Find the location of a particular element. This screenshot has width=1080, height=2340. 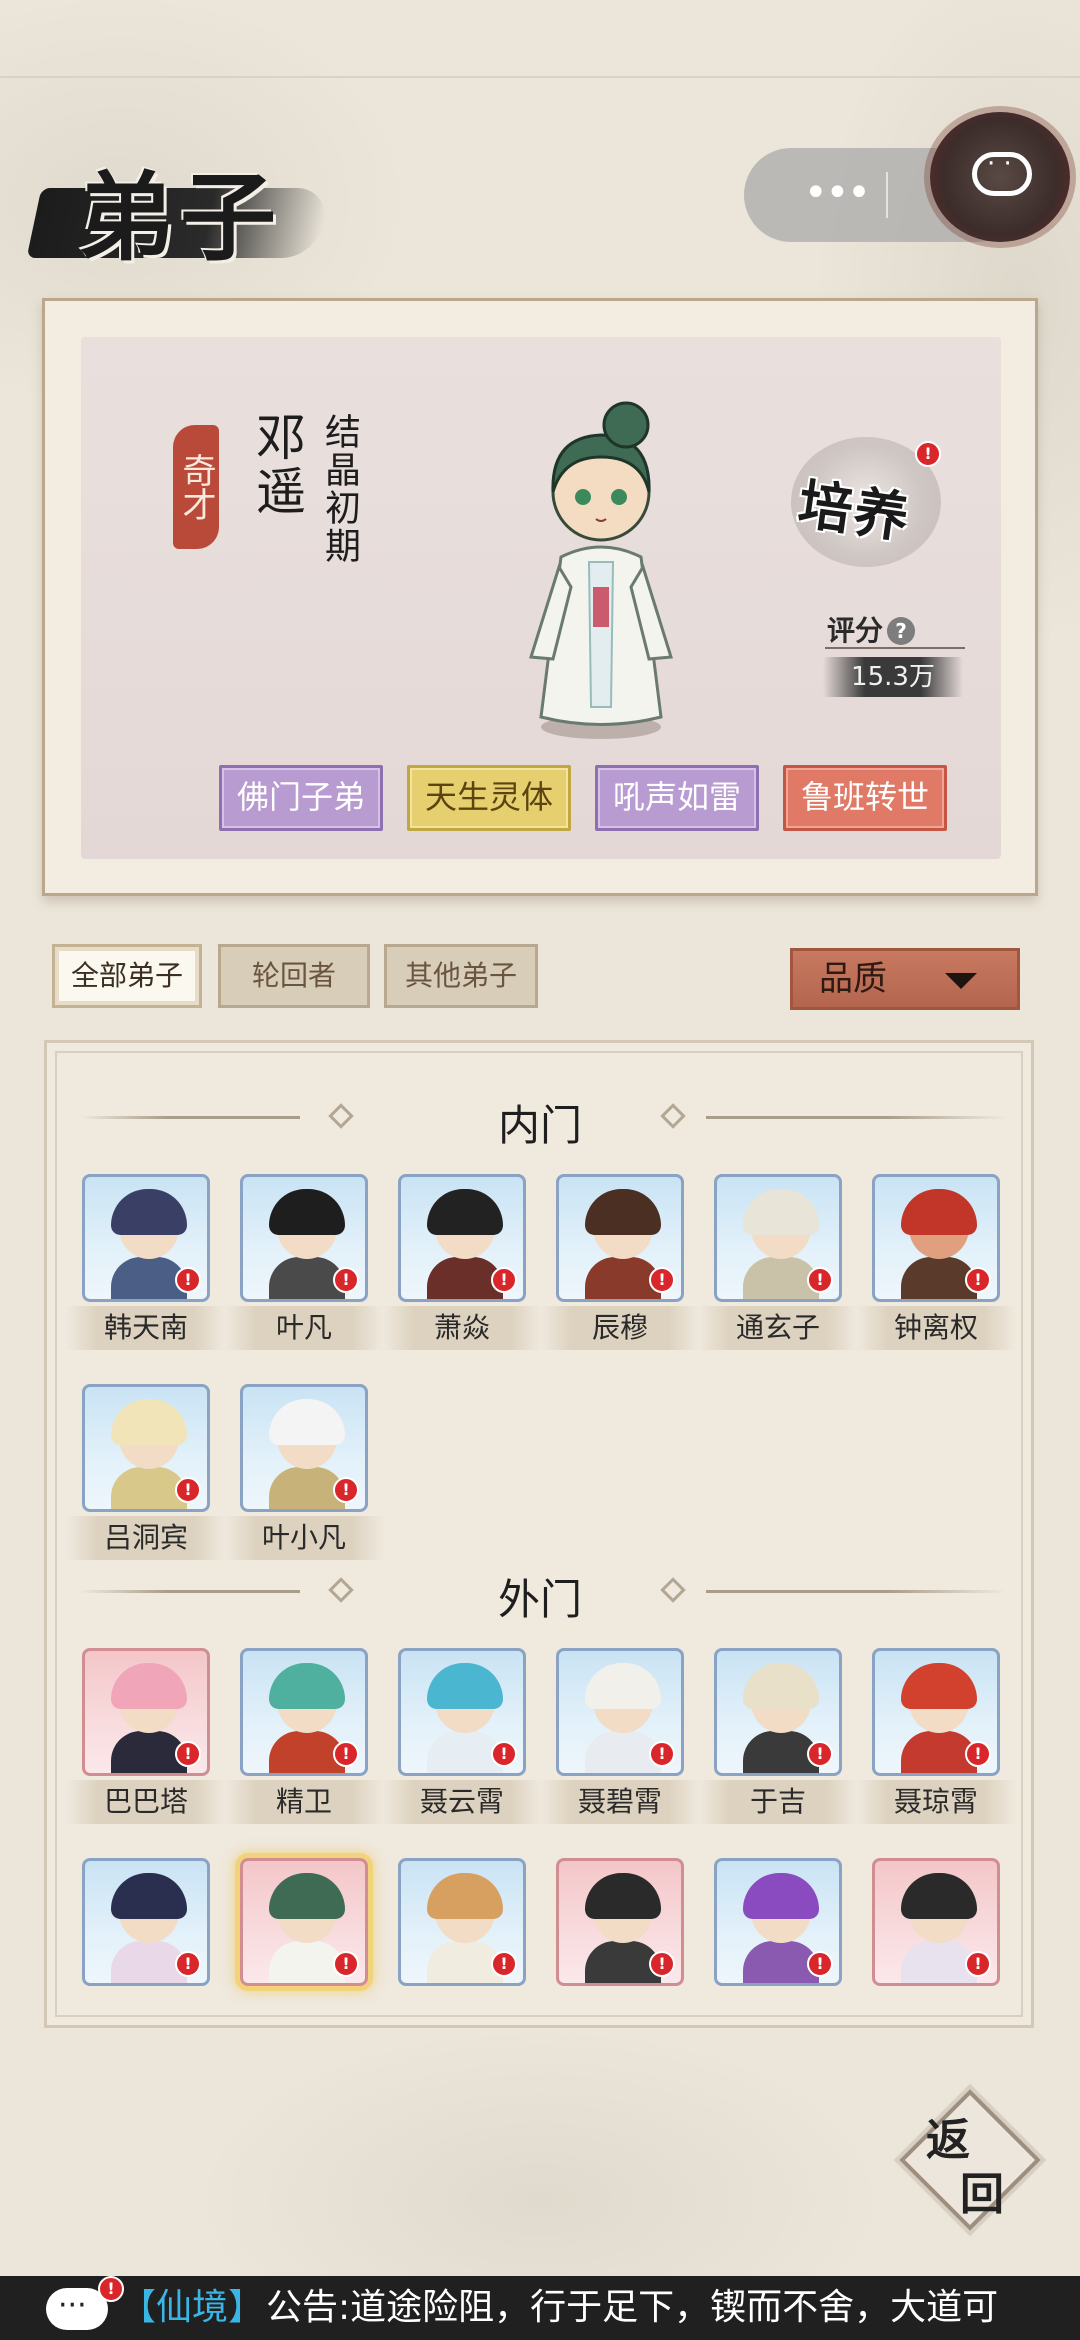

cultivate-label: 培养 is located at coordinates (854, 511).